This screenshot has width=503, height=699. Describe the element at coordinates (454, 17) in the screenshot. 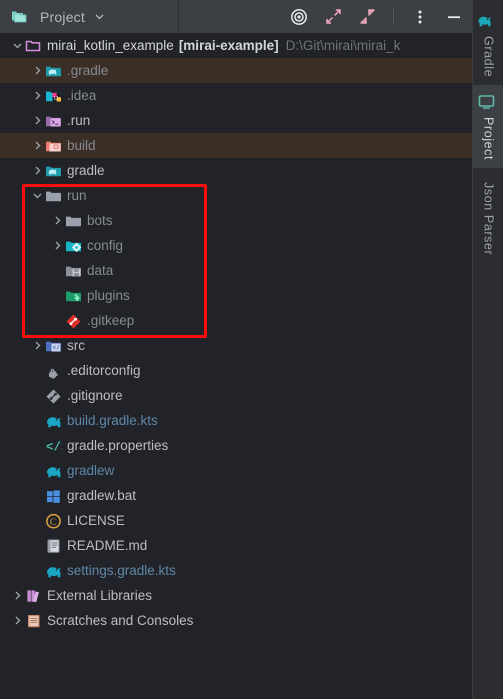

I see `hide-icon` at that location.